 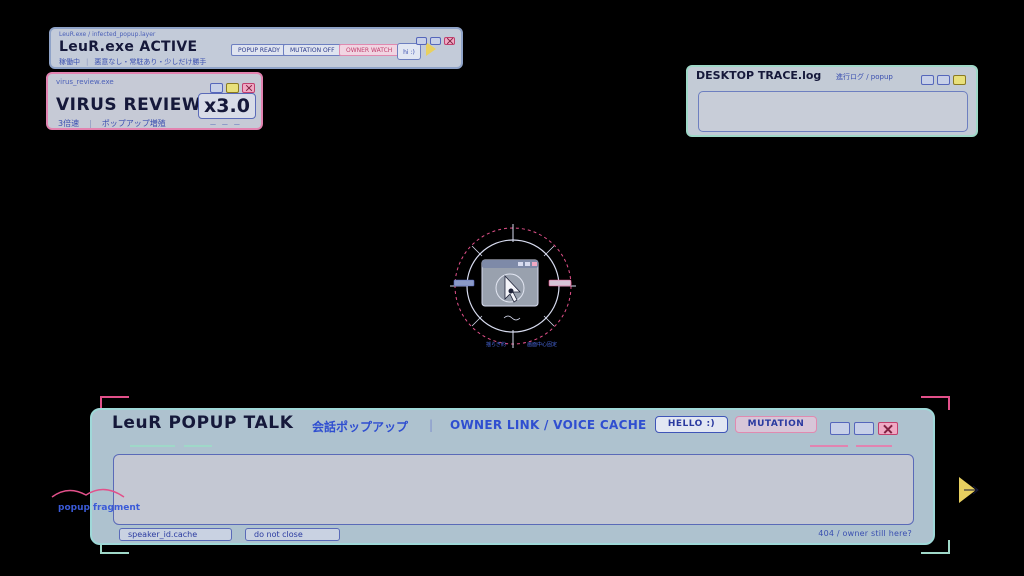 I want to click on talk-window-controls, so click(x=862, y=427).